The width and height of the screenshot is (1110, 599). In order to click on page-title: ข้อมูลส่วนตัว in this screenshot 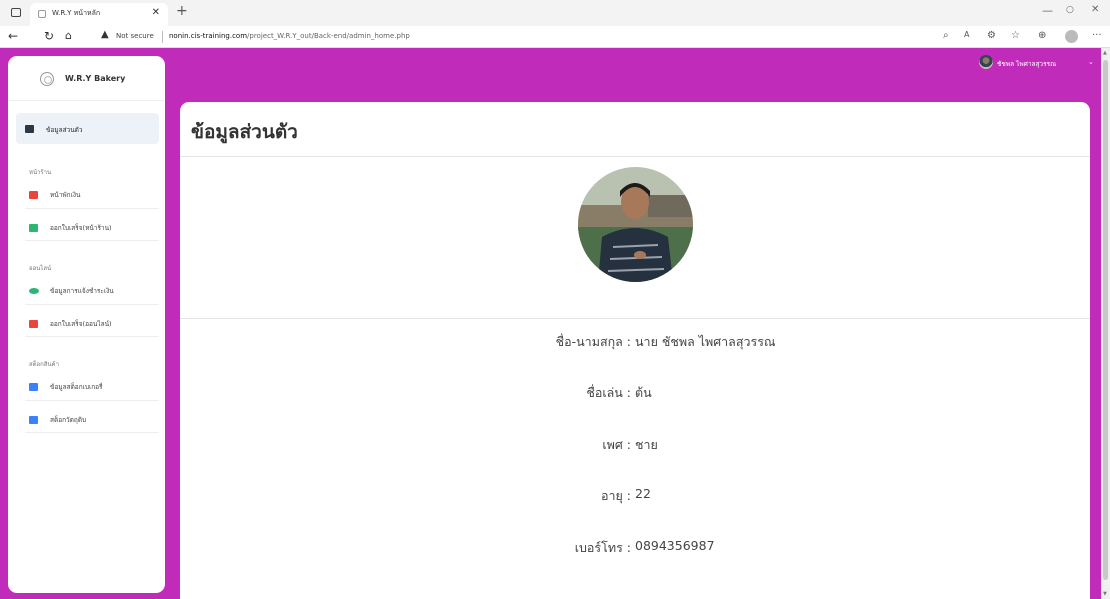, I will do `click(244, 132)`.